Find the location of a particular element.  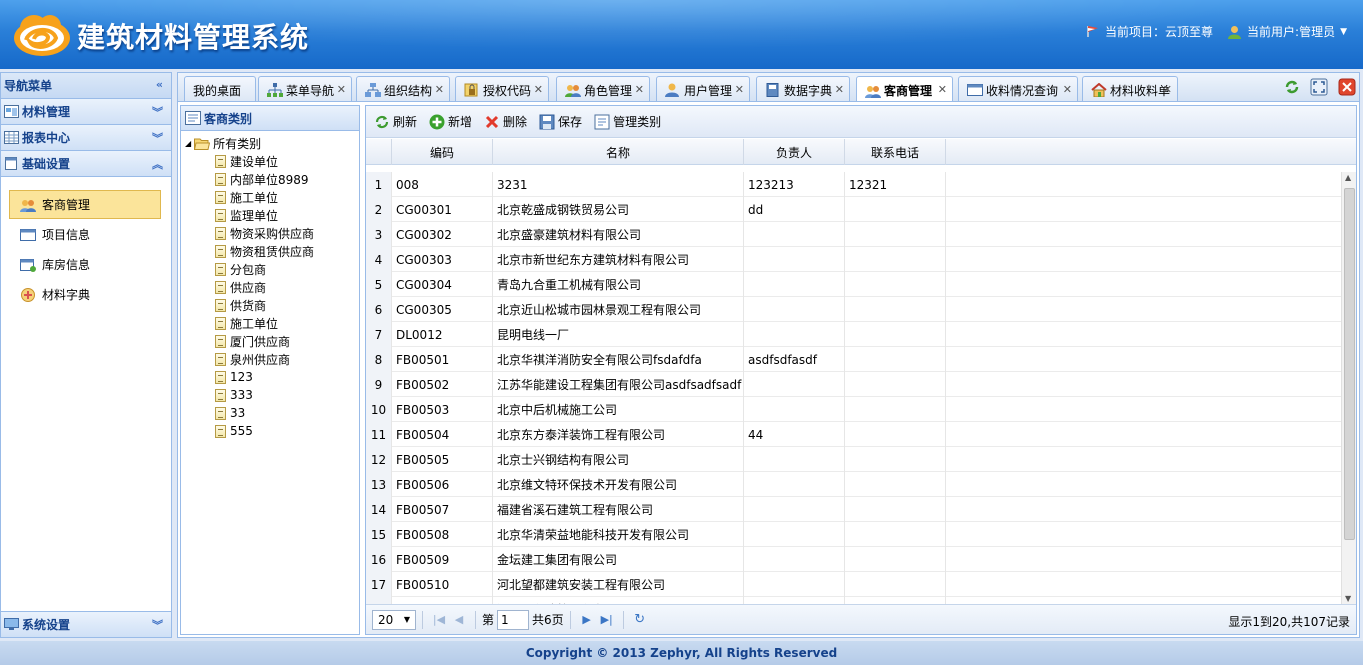

tab-menu-navigation: 菜单导航 ✕ is located at coordinates (305, 89).